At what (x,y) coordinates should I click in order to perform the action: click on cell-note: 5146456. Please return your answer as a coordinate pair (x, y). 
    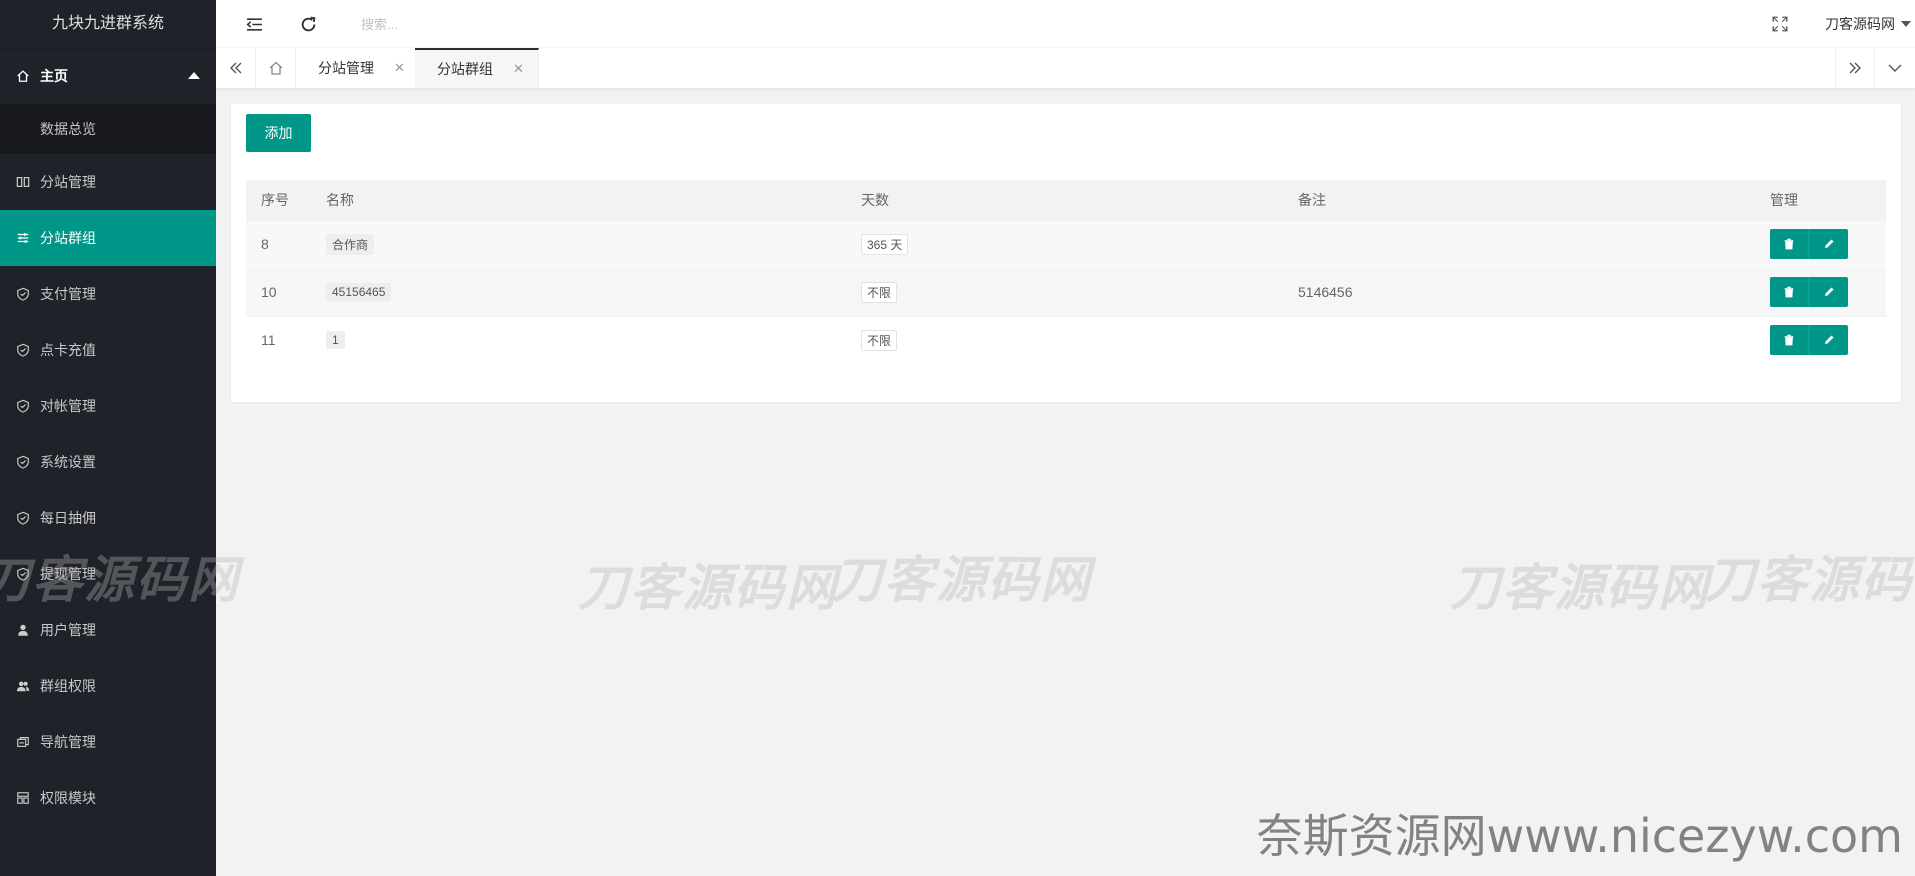
    Looking at the image, I should click on (1519, 291).